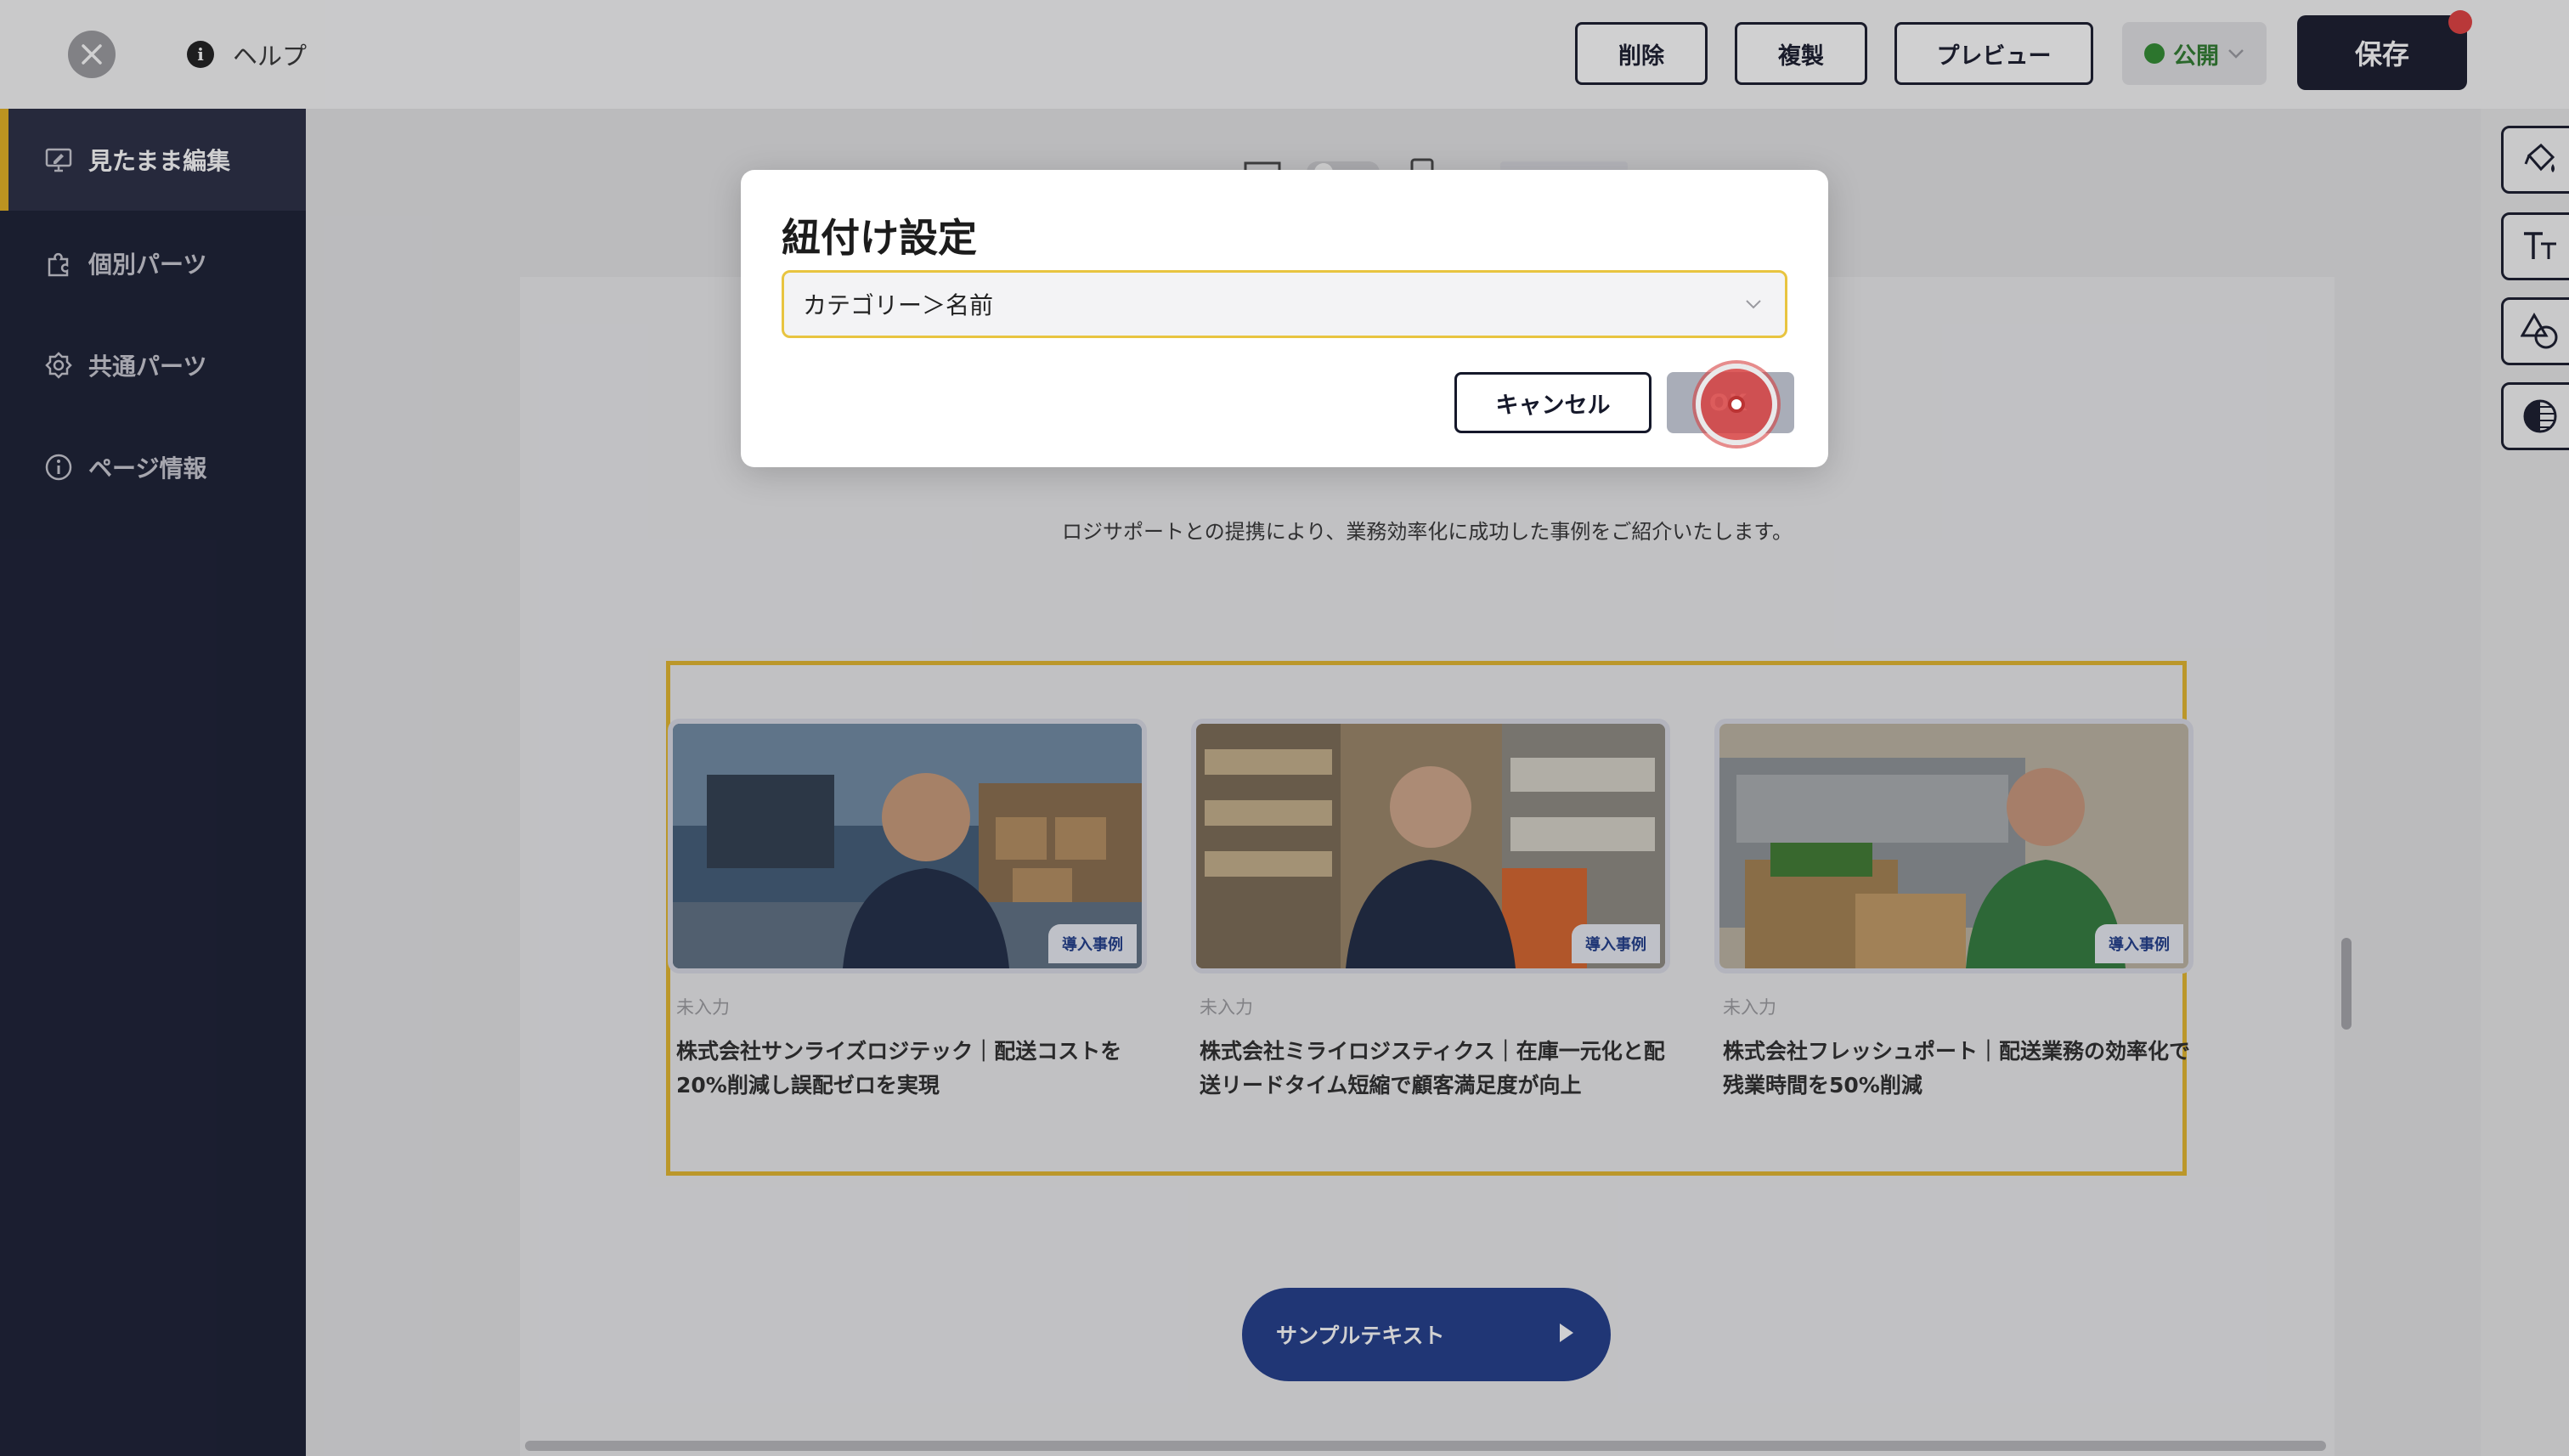 The height and width of the screenshot is (1456, 2569). I want to click on dialog-title: 紐付け設定, so click(880, 238).